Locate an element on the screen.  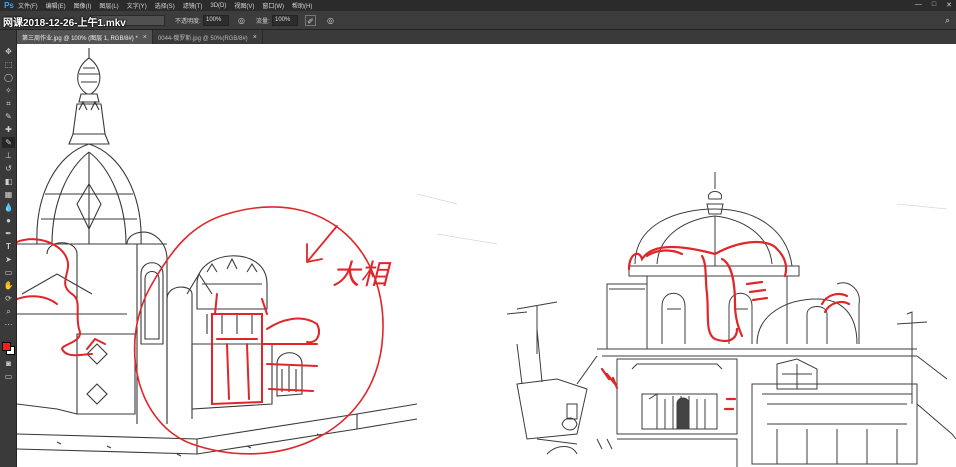
red-arrow-annotation is located at coordinates (322, 244).